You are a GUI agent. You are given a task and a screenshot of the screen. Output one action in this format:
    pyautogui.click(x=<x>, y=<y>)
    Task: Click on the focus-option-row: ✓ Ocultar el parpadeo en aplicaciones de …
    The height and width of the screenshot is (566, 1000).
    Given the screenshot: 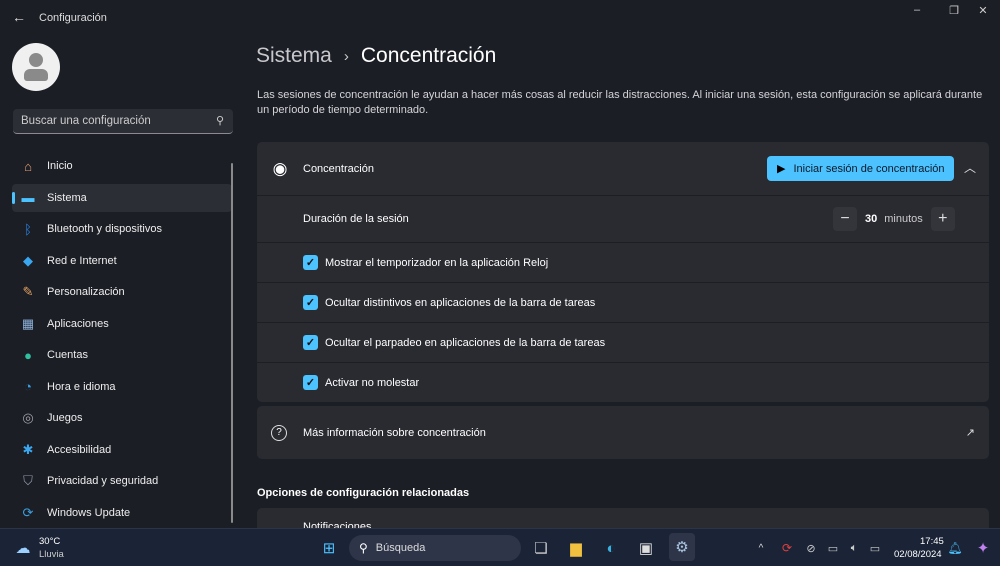 What is the action you would take?
    pyautogui.click(x=623, y=342)
    